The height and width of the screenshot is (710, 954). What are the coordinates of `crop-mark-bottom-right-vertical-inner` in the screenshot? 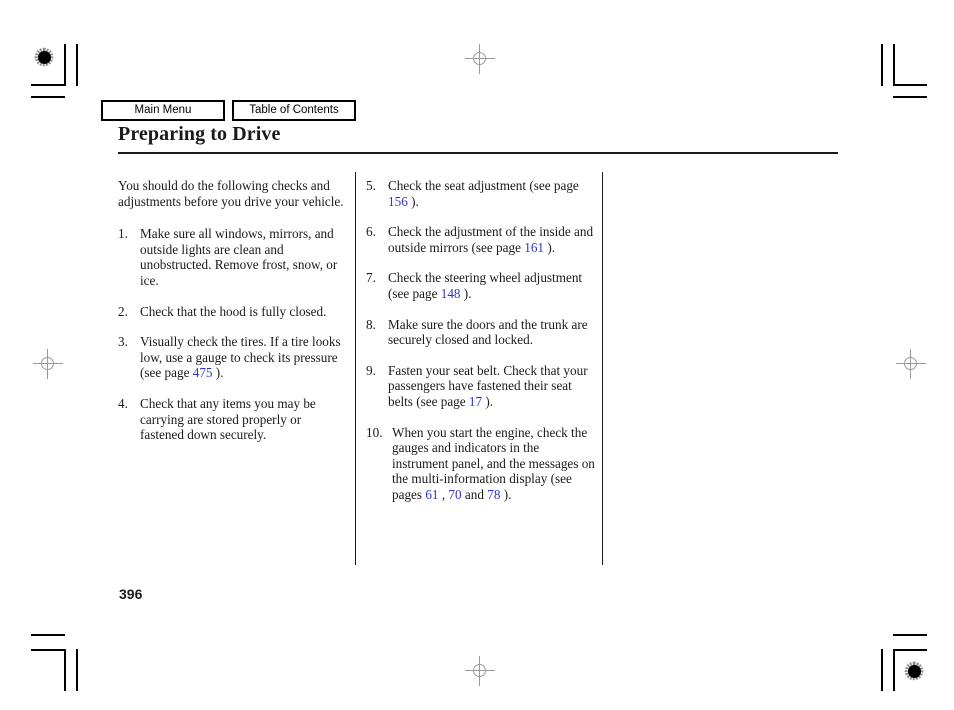 It's located at (894, 670).